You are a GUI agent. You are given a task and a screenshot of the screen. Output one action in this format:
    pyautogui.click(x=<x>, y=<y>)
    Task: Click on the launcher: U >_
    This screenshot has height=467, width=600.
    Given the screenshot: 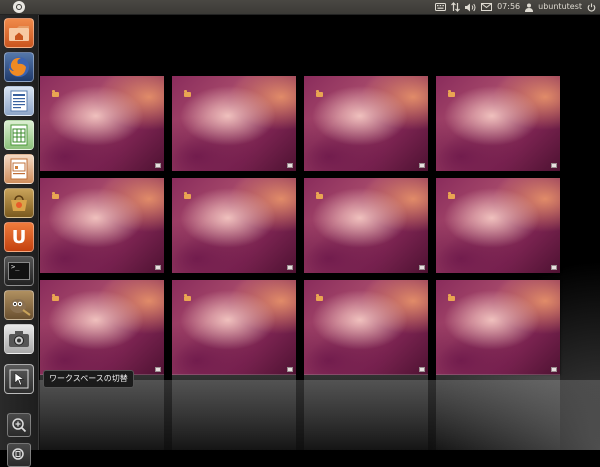 What is the action you would take?
    pyautogui.click(x=19, y=241)
    